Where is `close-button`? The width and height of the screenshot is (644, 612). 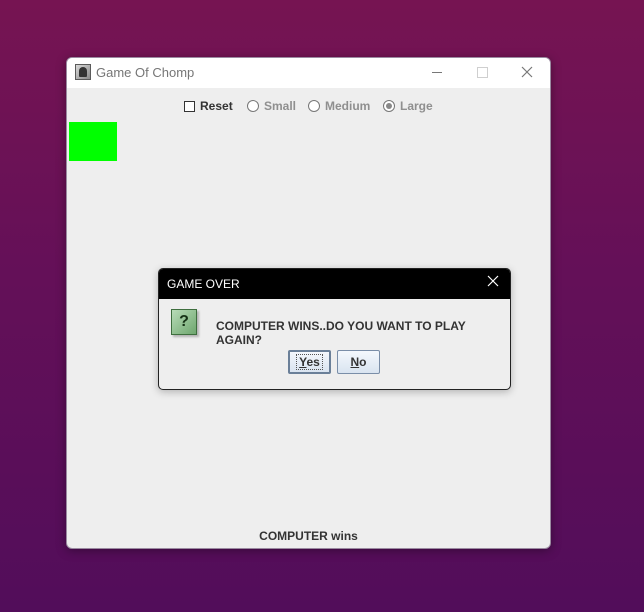 close-button is located at coordinates (527, 72).